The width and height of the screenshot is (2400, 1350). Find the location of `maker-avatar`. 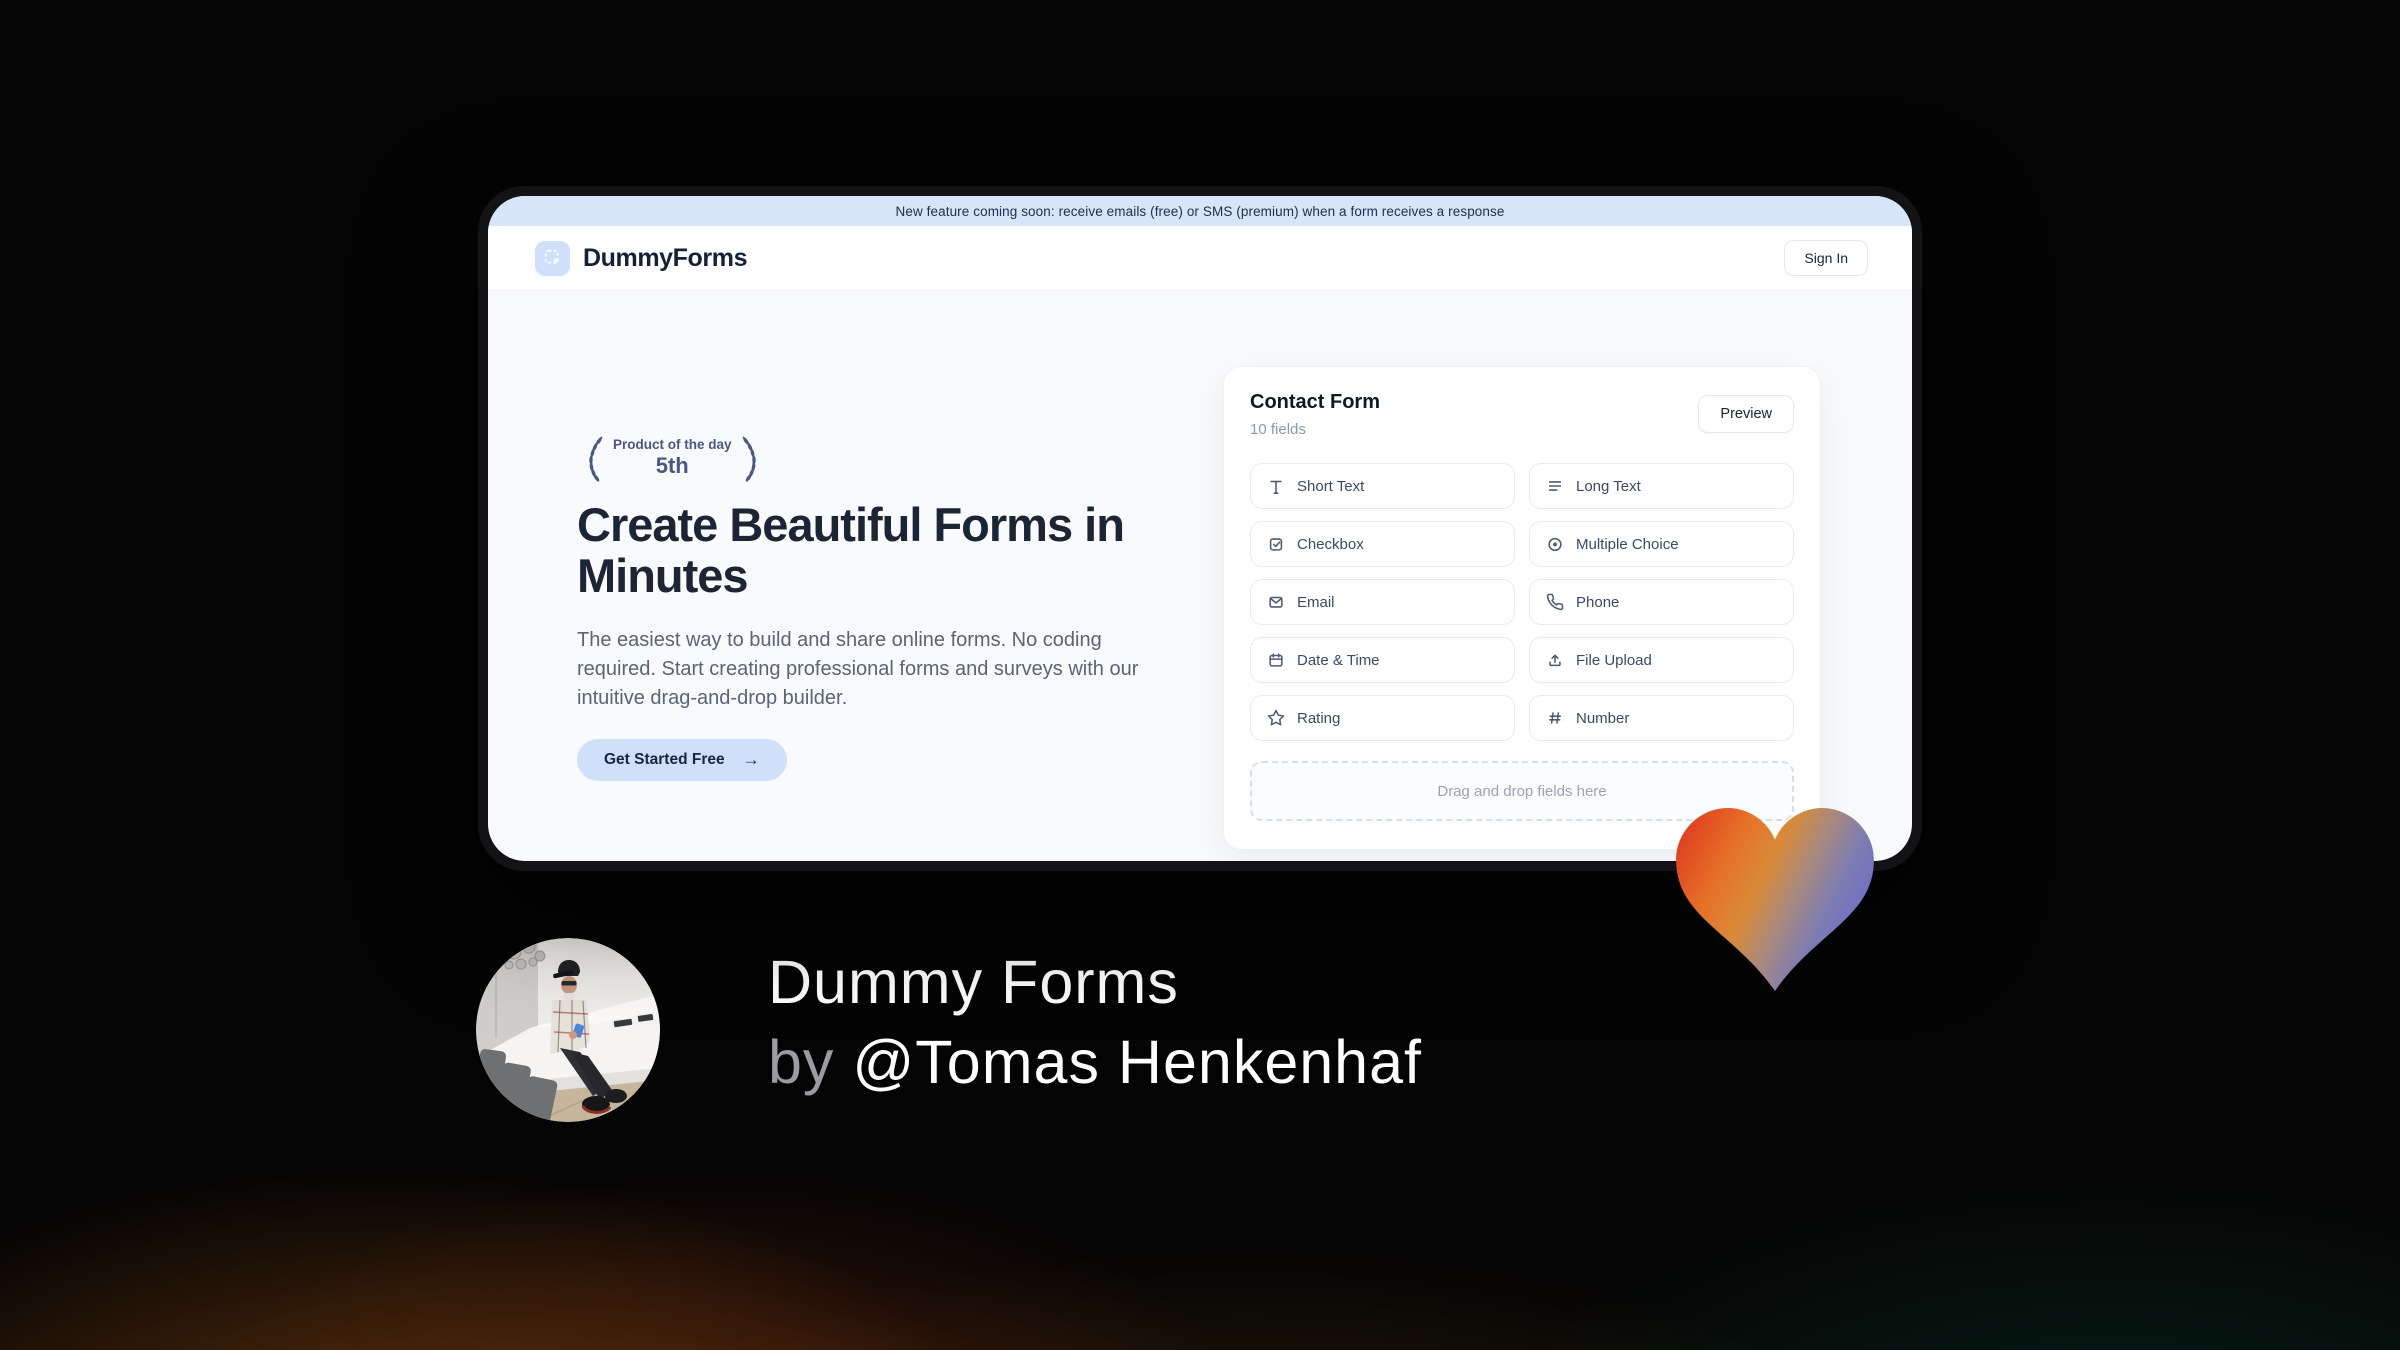

maker-avatar is located at coordinates (568, 1030).